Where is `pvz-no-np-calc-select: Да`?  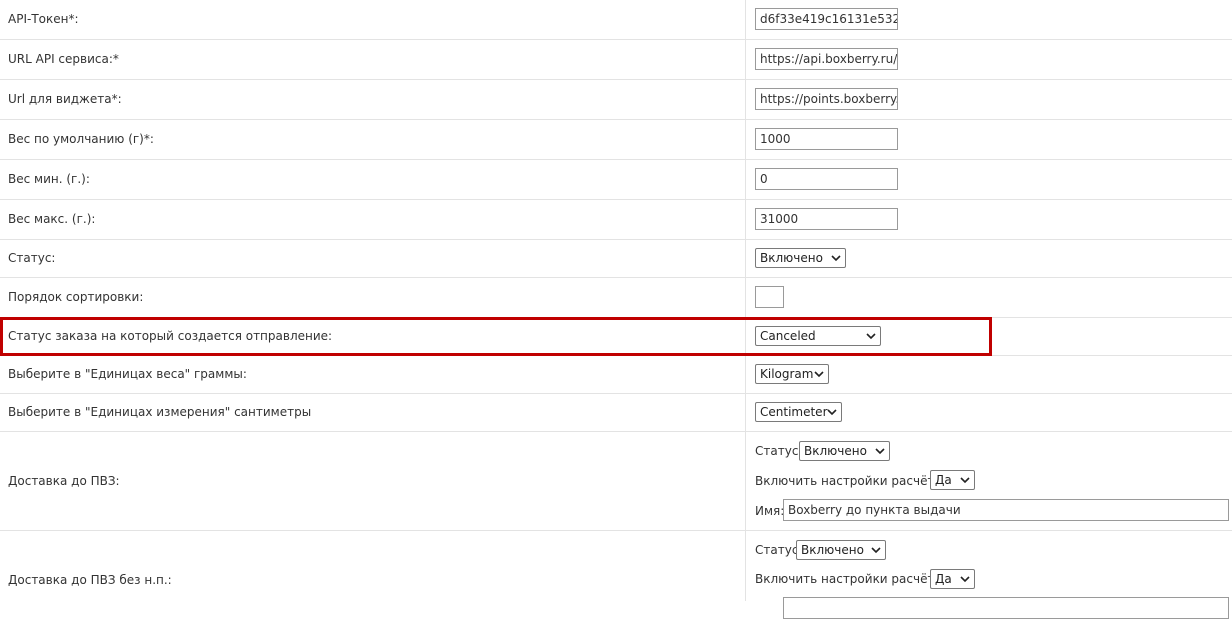
pvz-no-np-calc-select: Да is located at coordinates (952, 579).